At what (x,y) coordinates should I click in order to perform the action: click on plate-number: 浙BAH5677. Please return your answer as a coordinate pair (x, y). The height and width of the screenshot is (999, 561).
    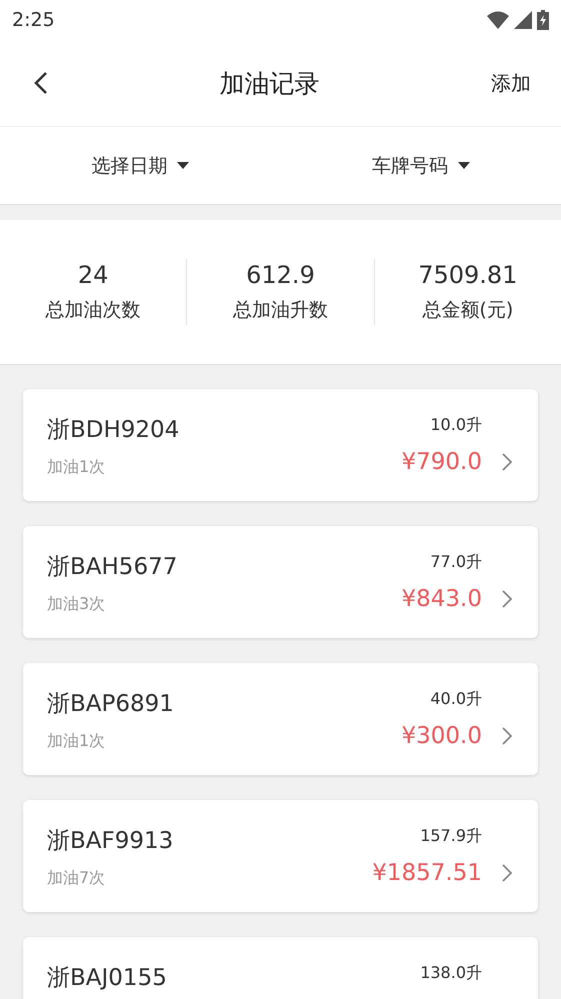
    Looking at the image, I should click on (112, 567).